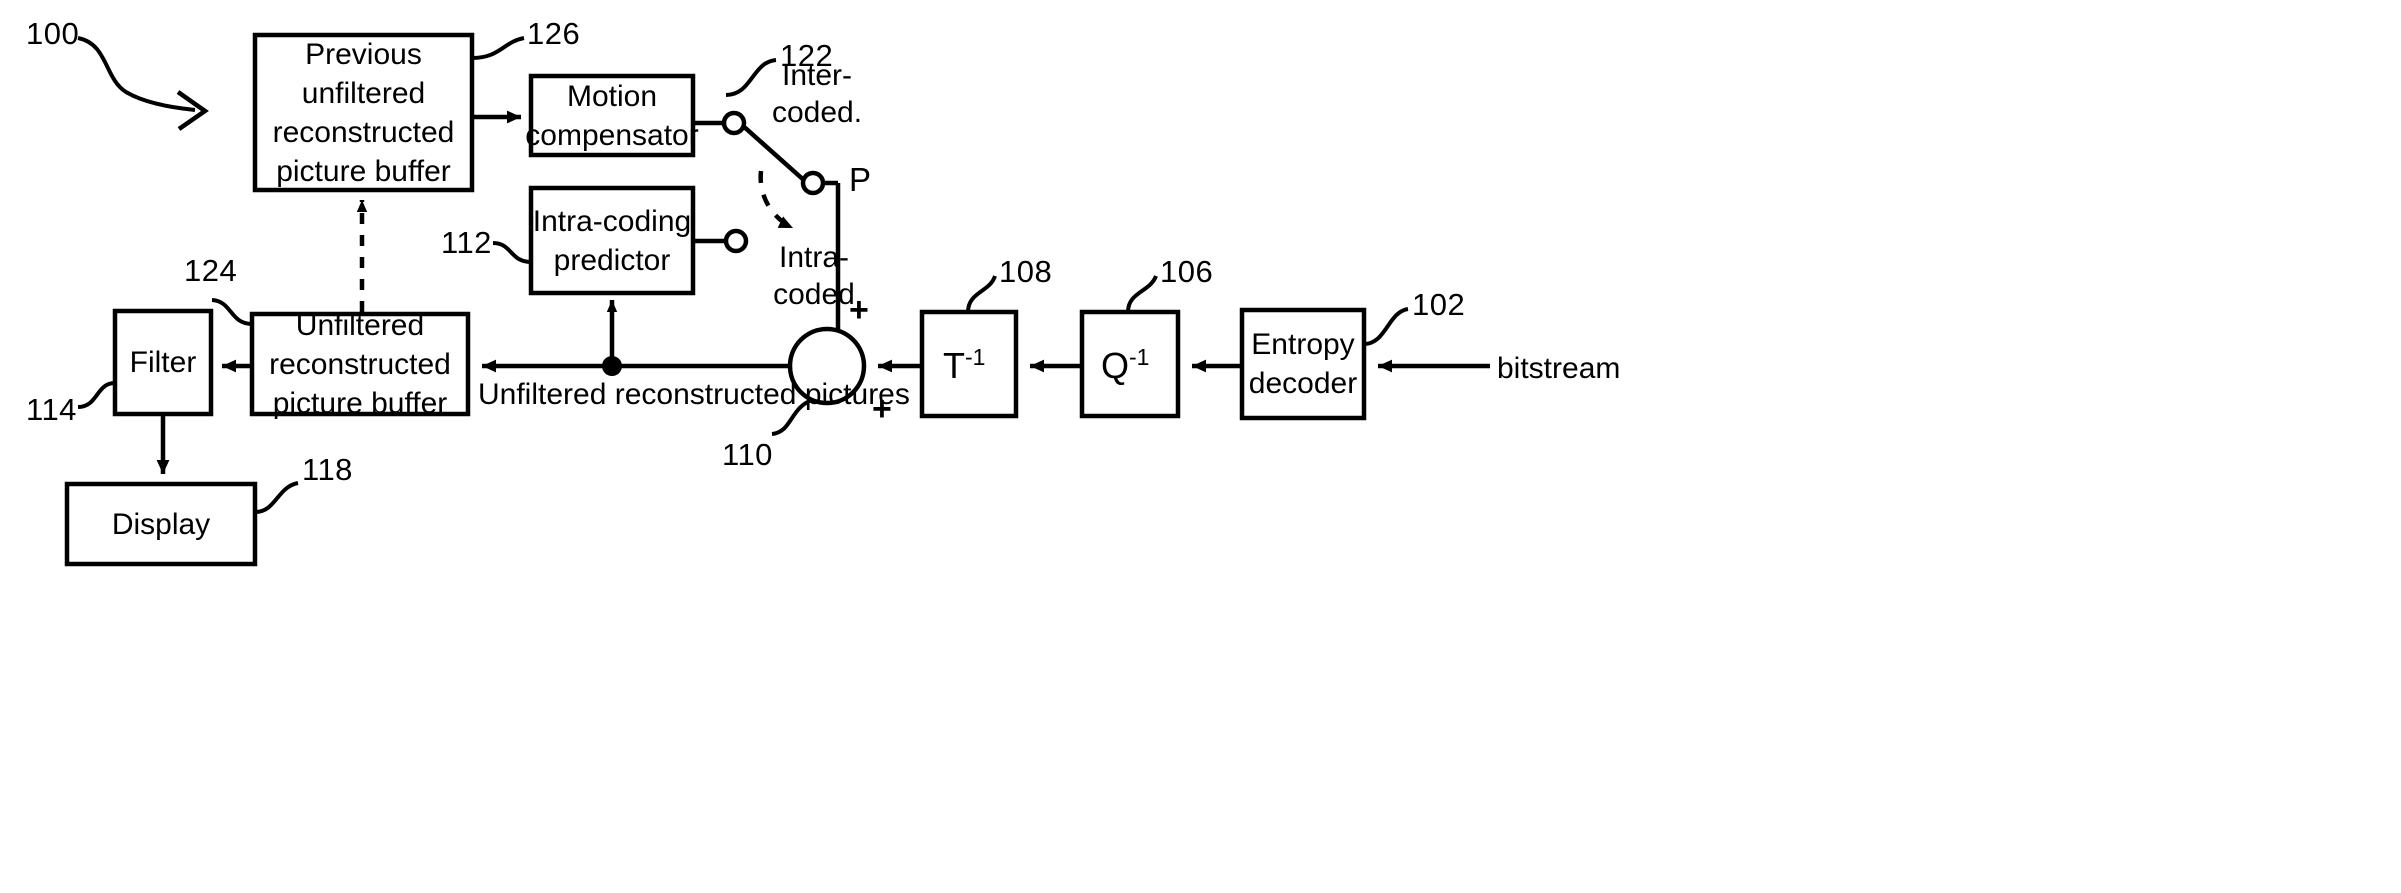 This screenshot has height=893, width=2401. What do you see at coordinates (1115, 365) in the screenshot?
I see `inverse-quantizer-symbol: Q` at bounding box center [1115, 365].